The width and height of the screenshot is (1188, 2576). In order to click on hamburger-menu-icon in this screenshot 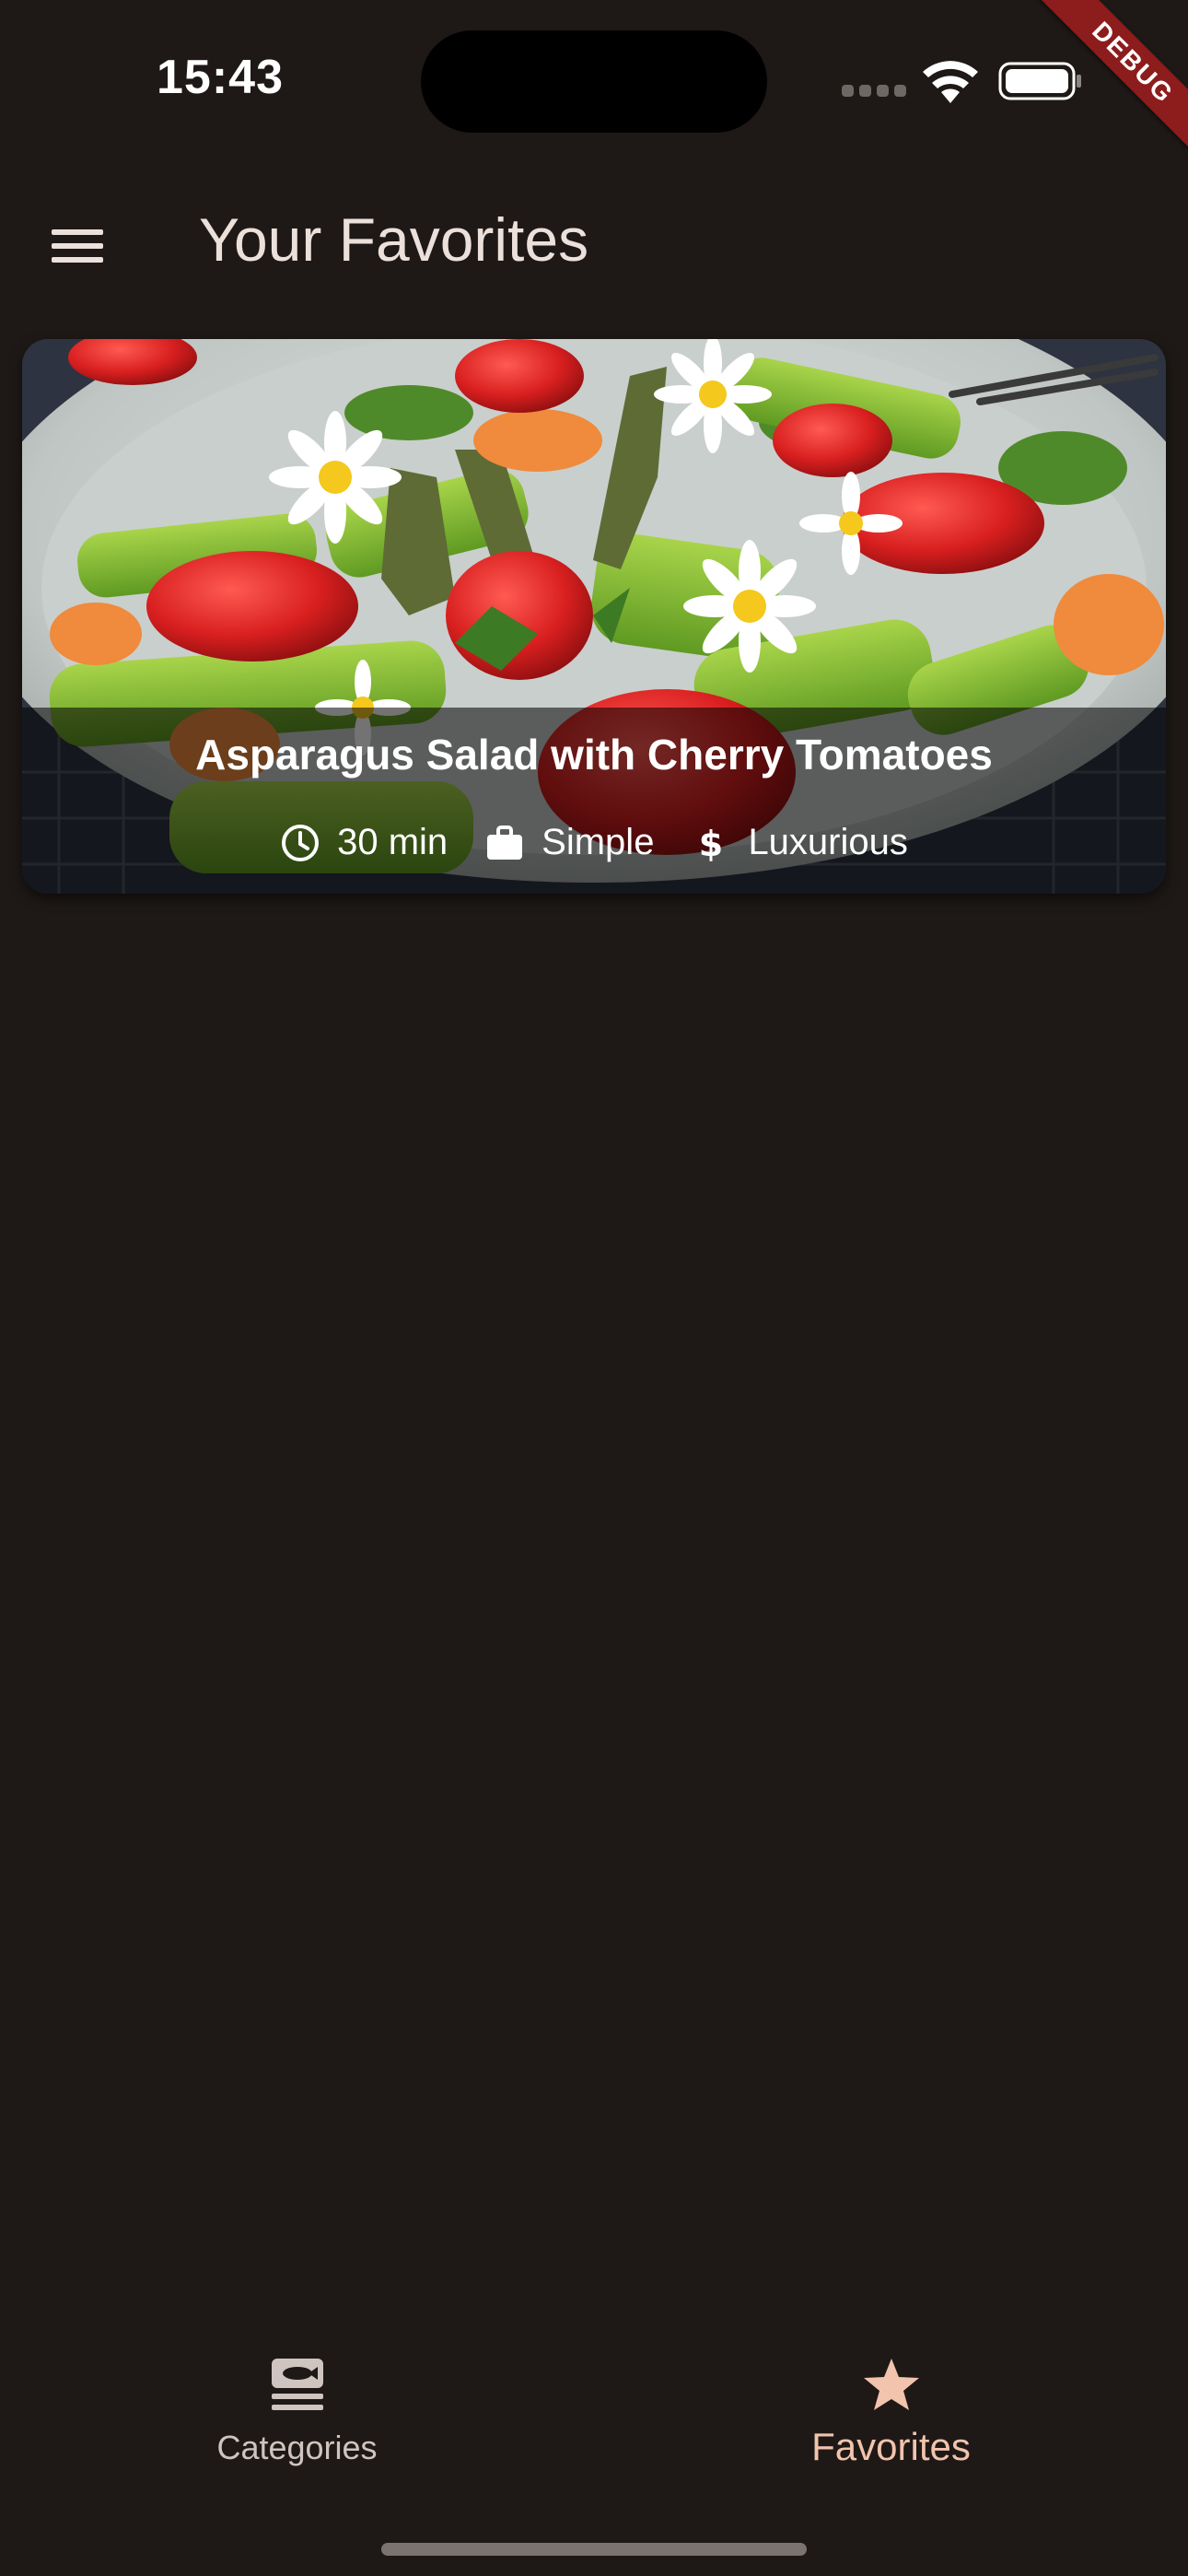, I will do `click(77, 246)`.